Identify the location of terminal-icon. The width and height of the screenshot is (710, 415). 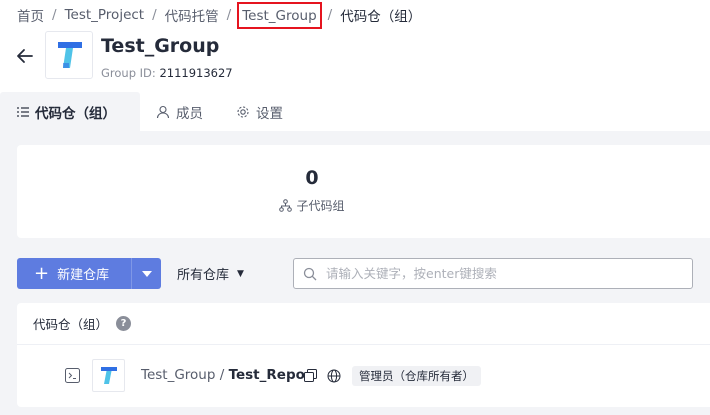
(72, 375).